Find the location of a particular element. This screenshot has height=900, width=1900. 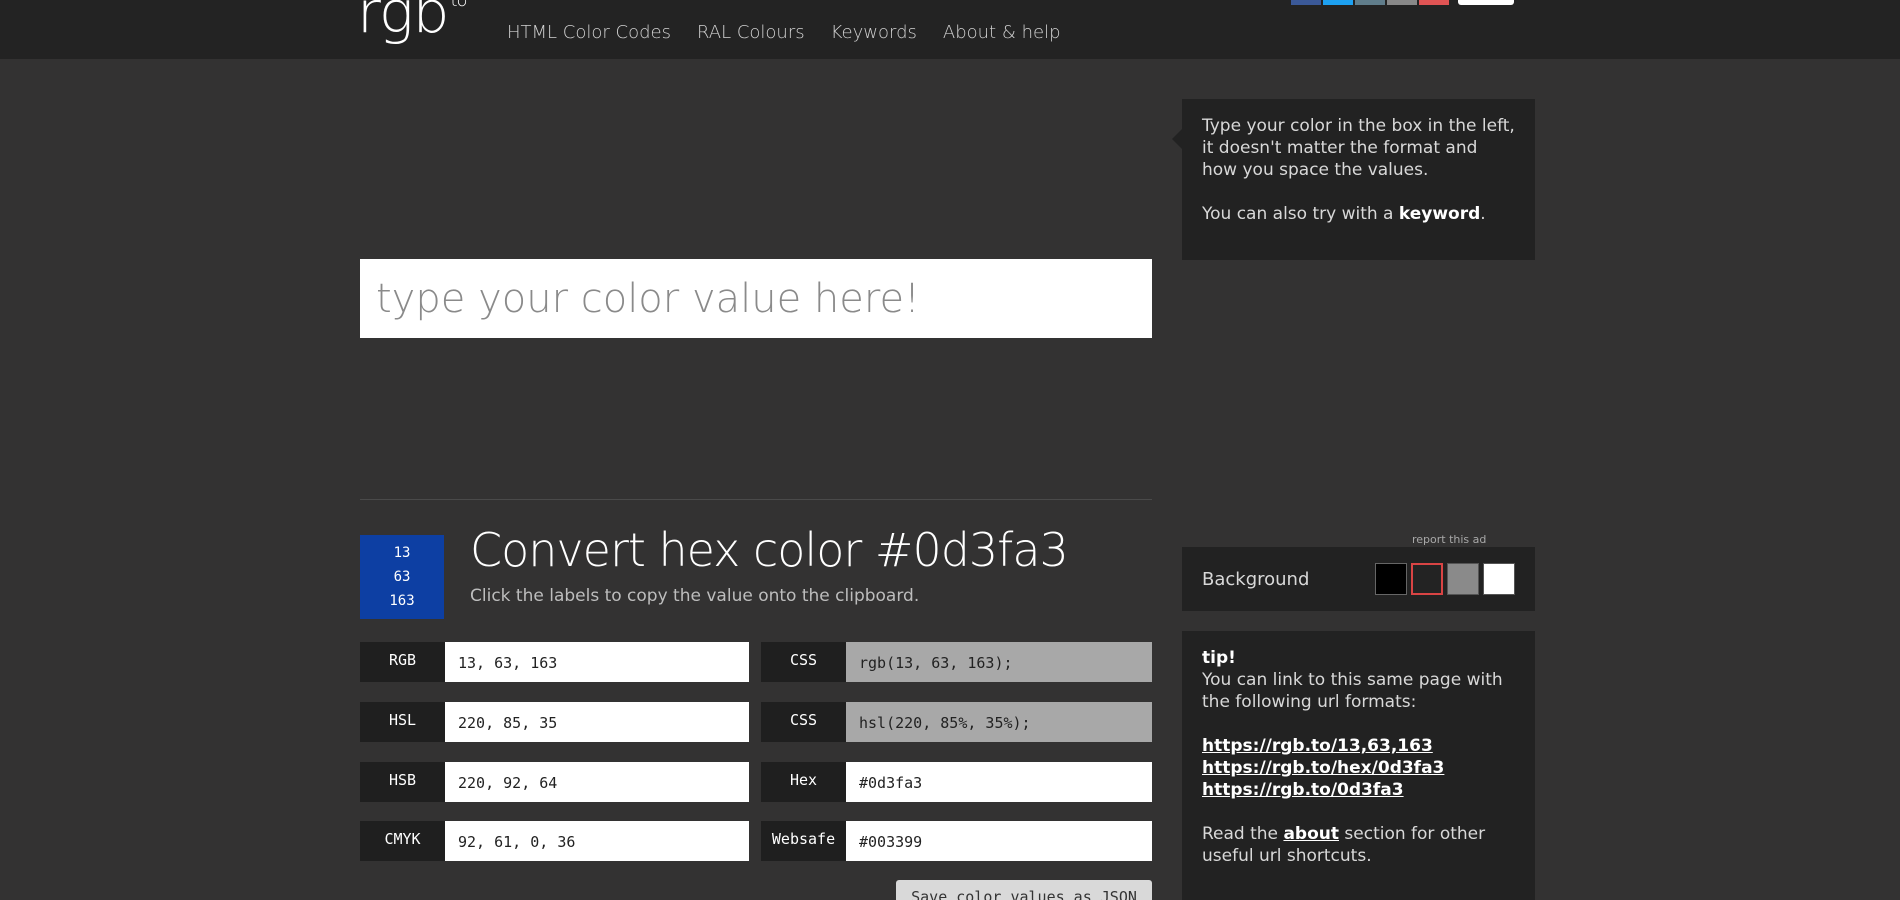

logo-text: rgb is located at coordinates (403, 23).